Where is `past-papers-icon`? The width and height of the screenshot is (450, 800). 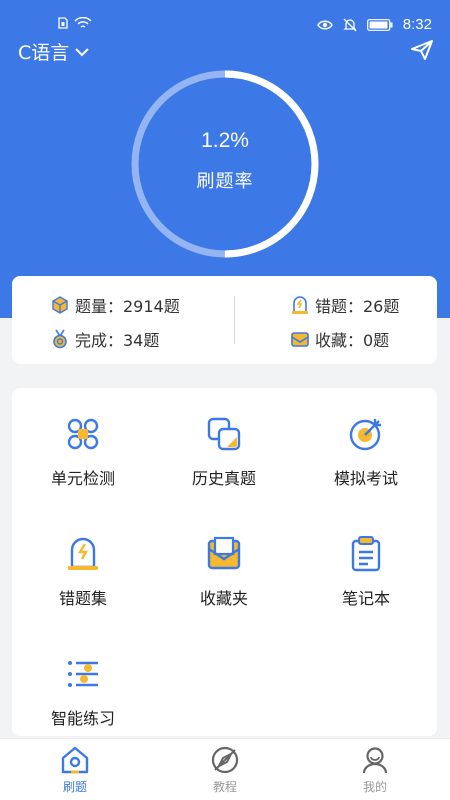 past-papers-icon is located at coordinates (224, 434).